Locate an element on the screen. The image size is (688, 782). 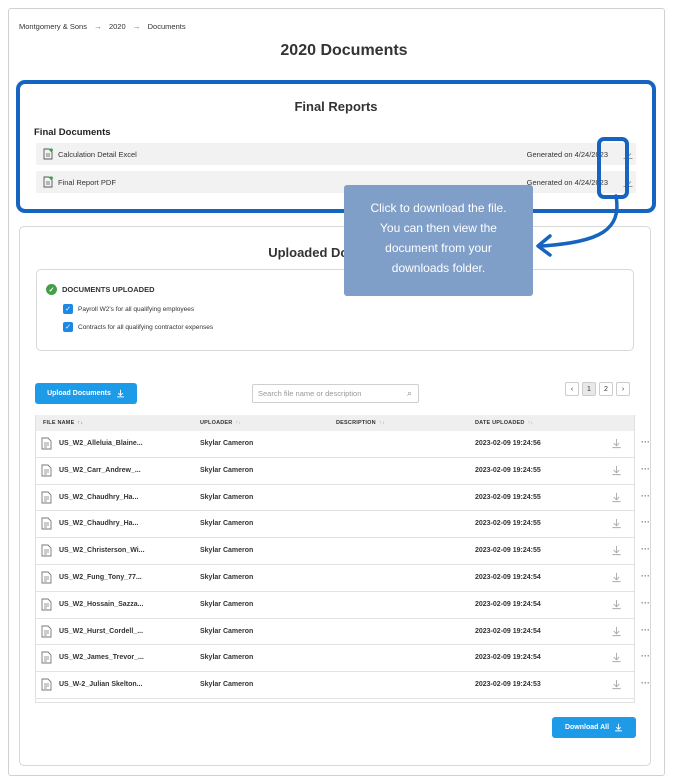
upload-button-label: Upload Documents is located at coordinates (79, 393).